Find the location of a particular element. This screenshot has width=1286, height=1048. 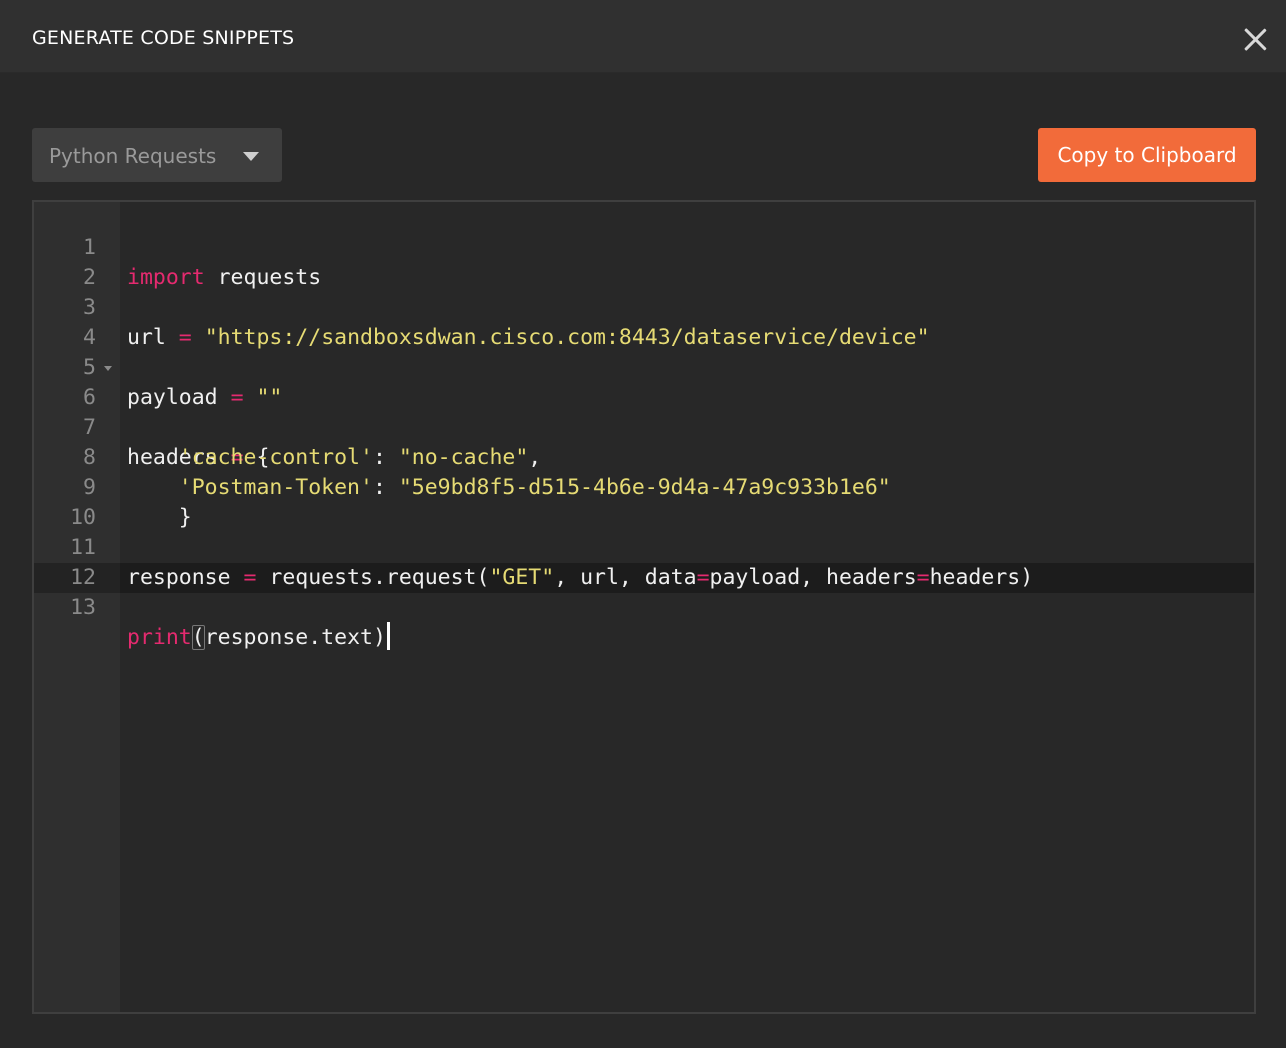

matched-bracket: ( is located at coordinates (198, 637).